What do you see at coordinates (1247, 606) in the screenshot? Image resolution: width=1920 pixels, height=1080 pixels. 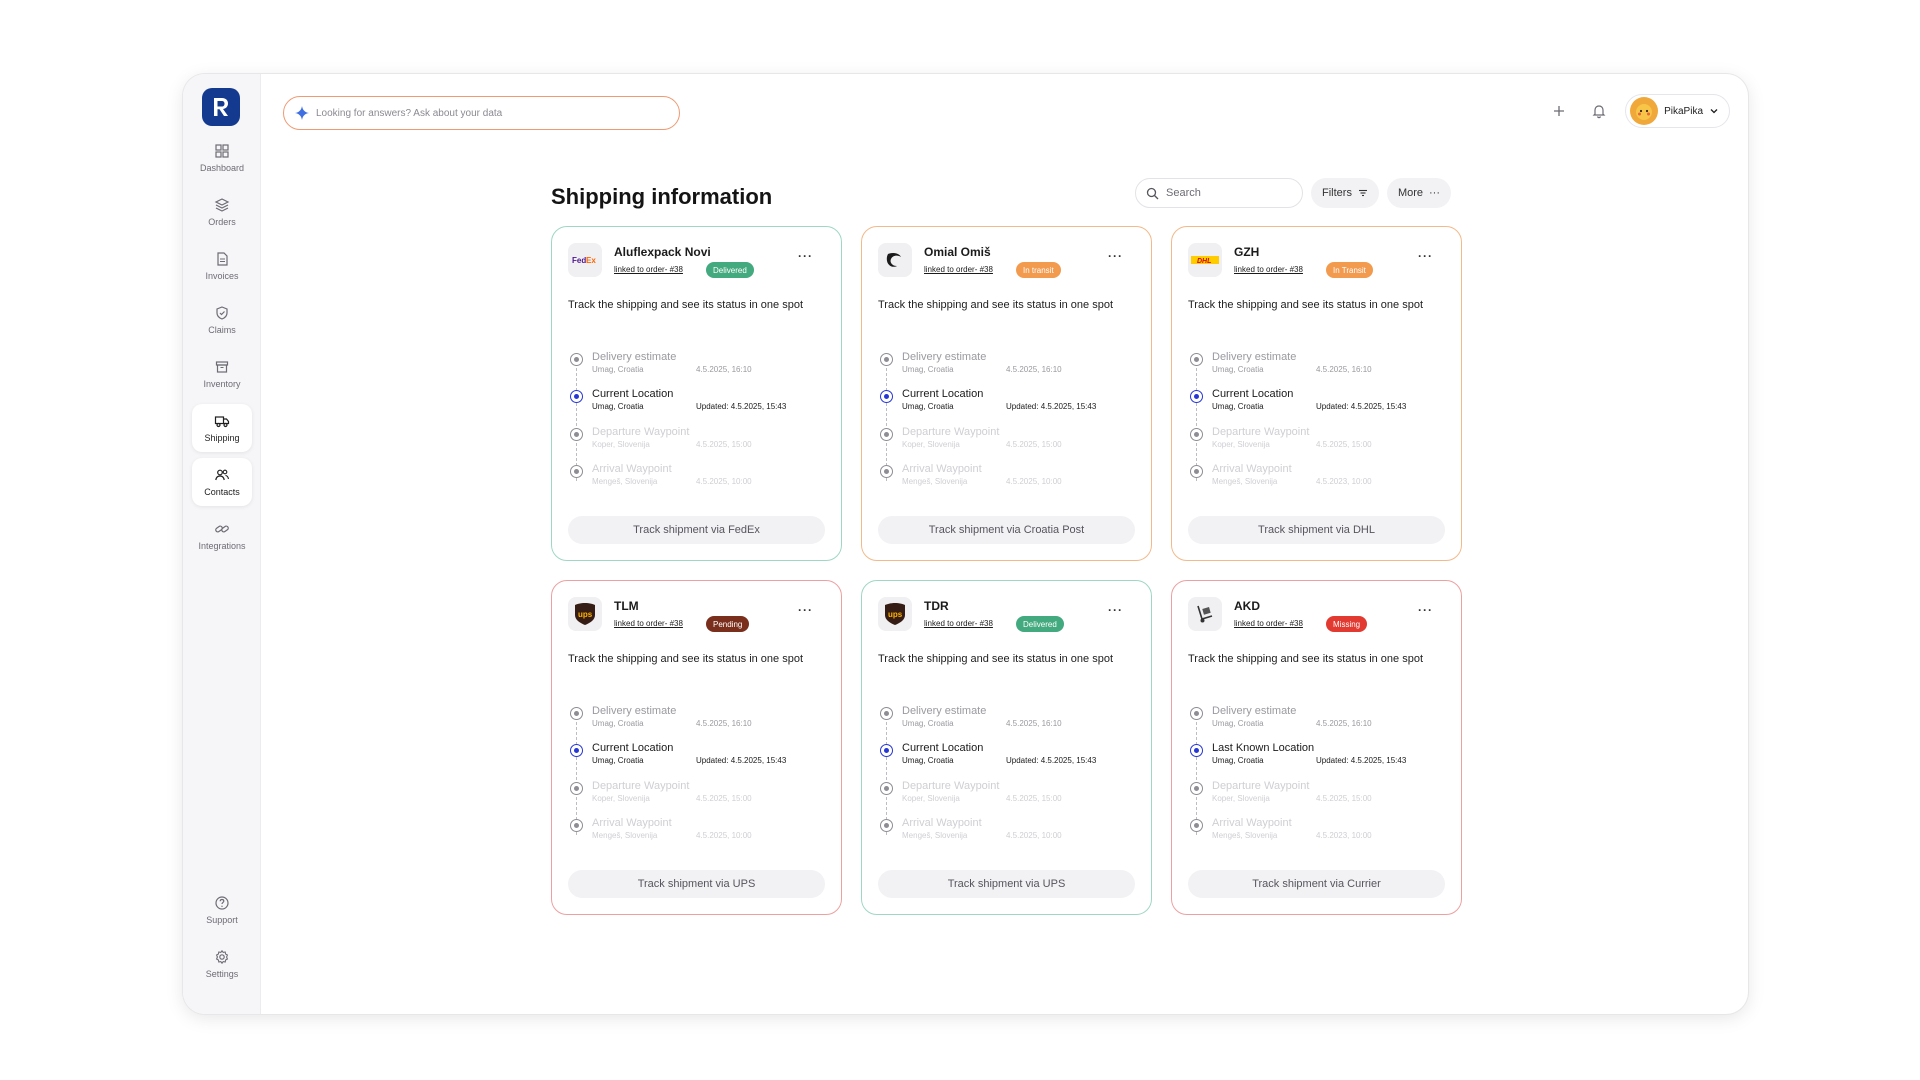 I see `shipment-name: AKD` at bounding box center [1247, 606].